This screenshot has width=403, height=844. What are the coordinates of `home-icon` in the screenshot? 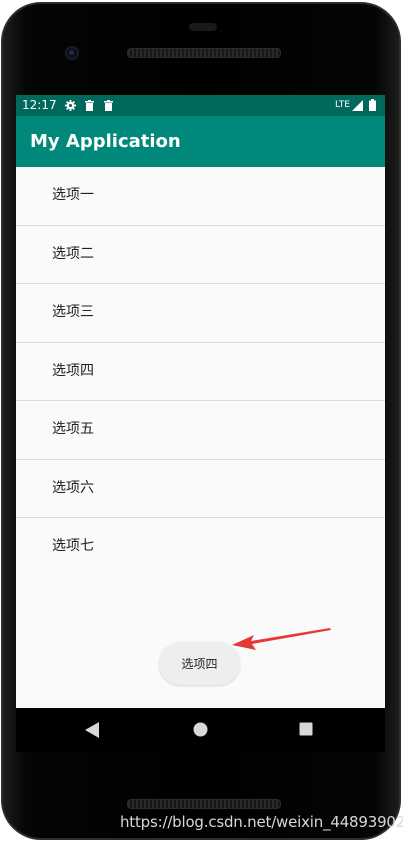 It's located at (200, 729).